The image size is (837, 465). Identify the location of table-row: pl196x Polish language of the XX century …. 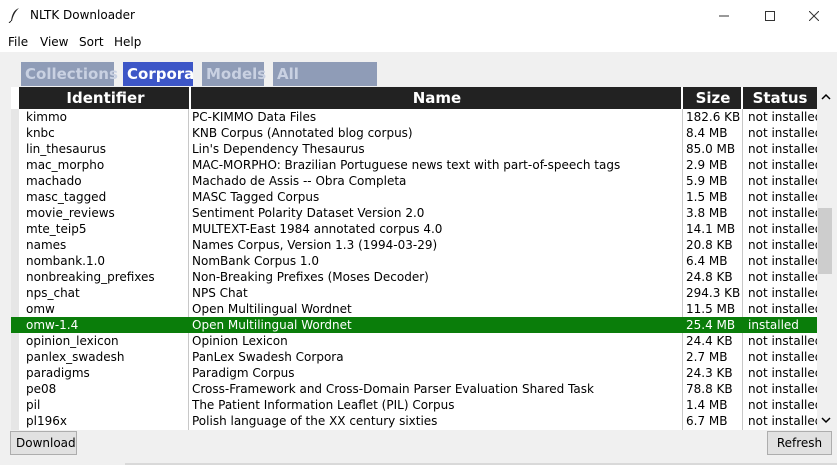
(414, 421).